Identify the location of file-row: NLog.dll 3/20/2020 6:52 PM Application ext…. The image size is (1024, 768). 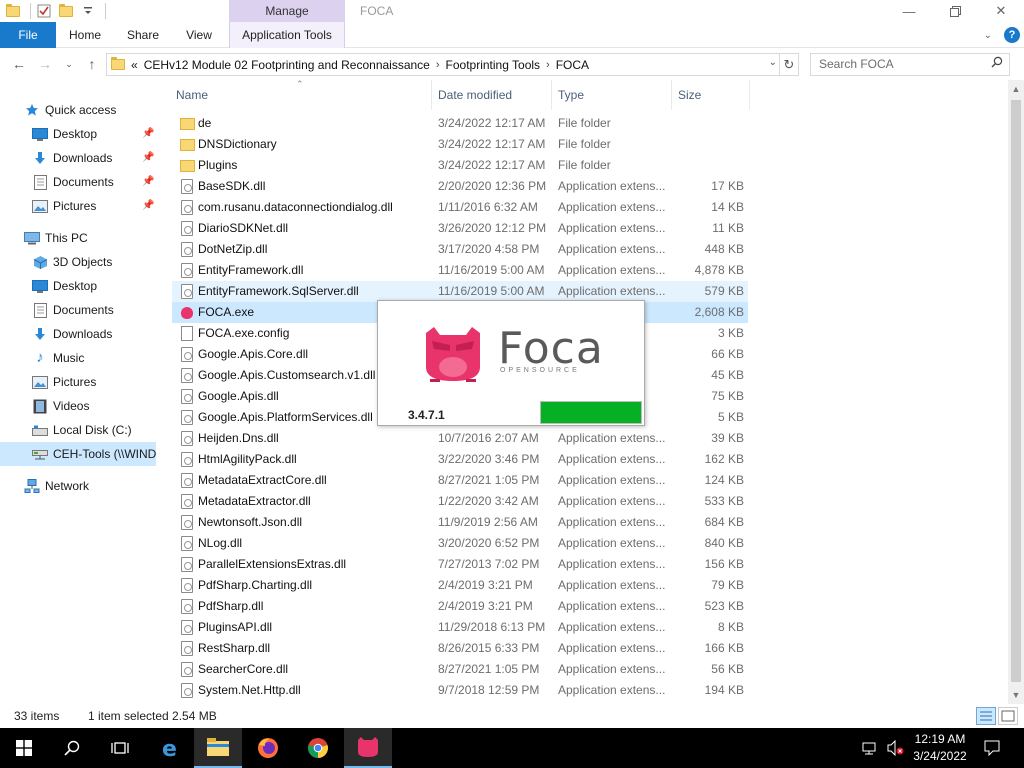
(460, 543).